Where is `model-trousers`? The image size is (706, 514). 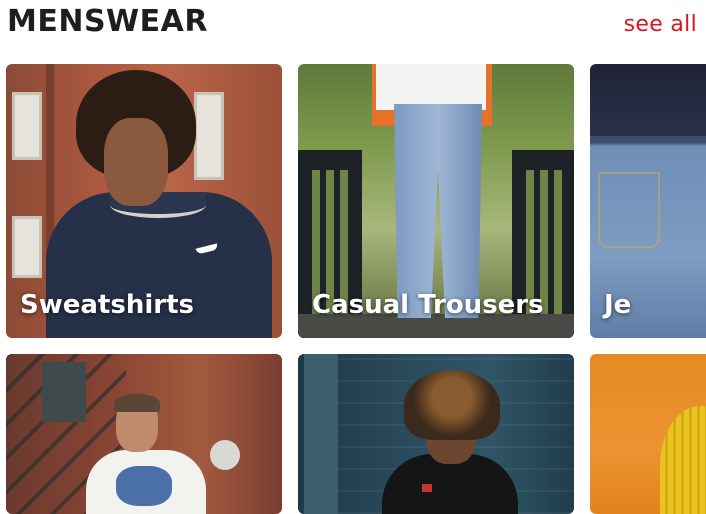 model-trousers is located at coordinates (438, 211).